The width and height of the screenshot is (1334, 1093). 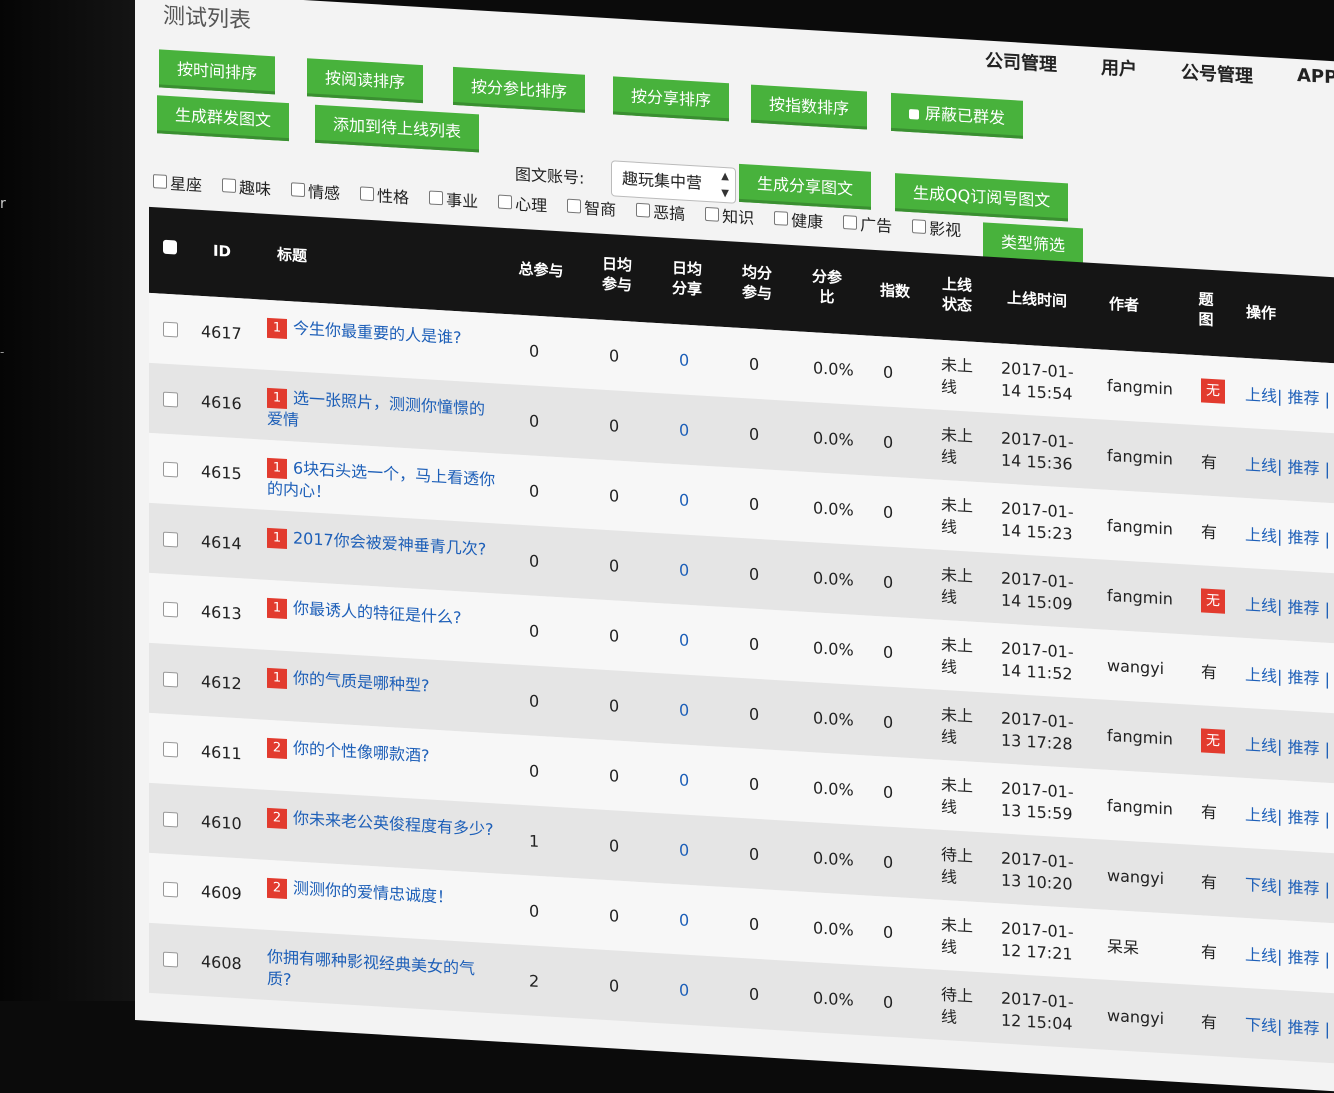 I want to click on nav-item-accounts: 公号管理, so click(x=1217, y=73).